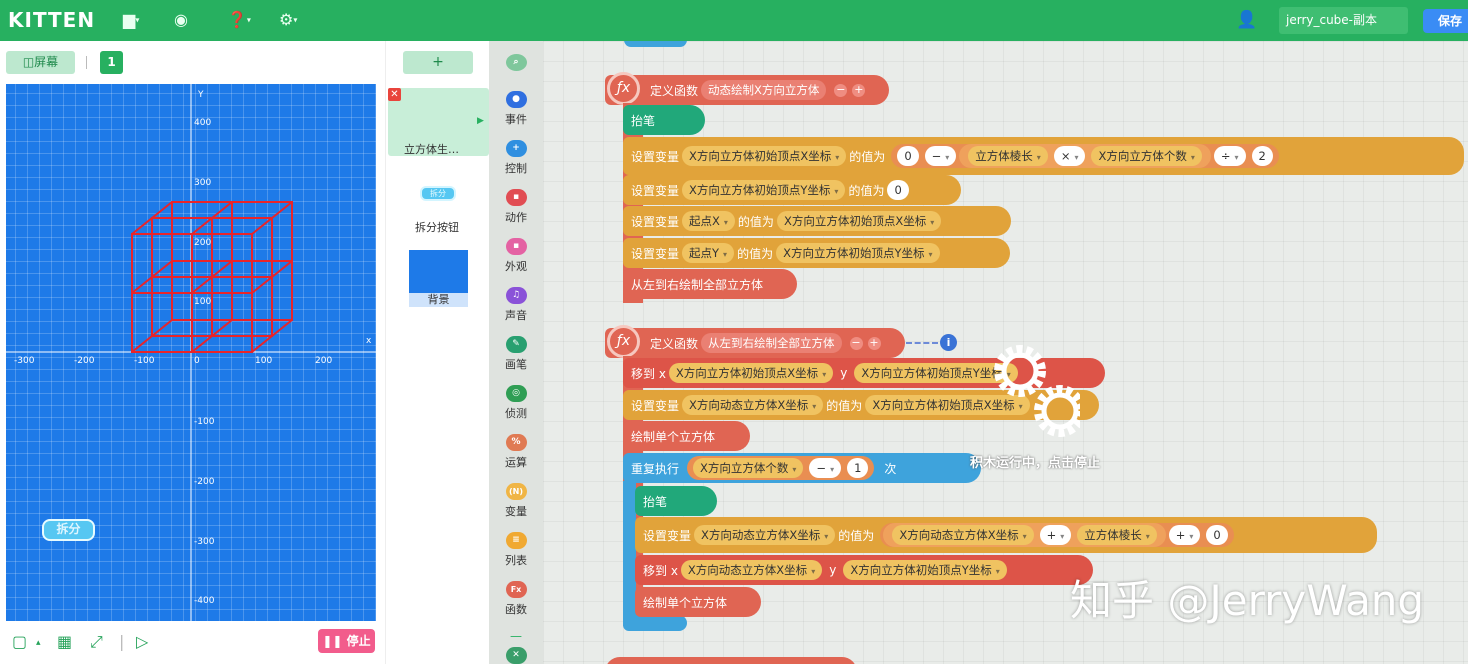  I want to click on move-to-block: 移到 x X方向动态立方体X坐标 ▾ y X方向立方体初始顶点Y坐标 ▾, so click(864, 570).